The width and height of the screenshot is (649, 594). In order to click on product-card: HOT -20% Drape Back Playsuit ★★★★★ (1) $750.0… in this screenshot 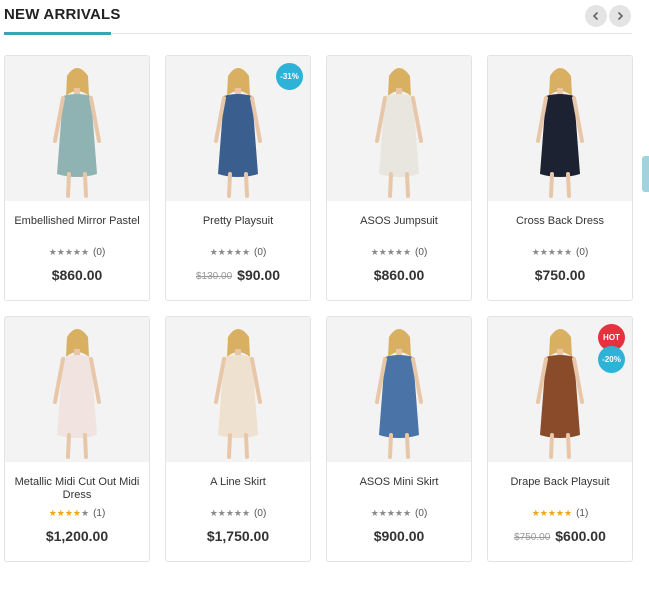, I will do `click(560, 439)`.